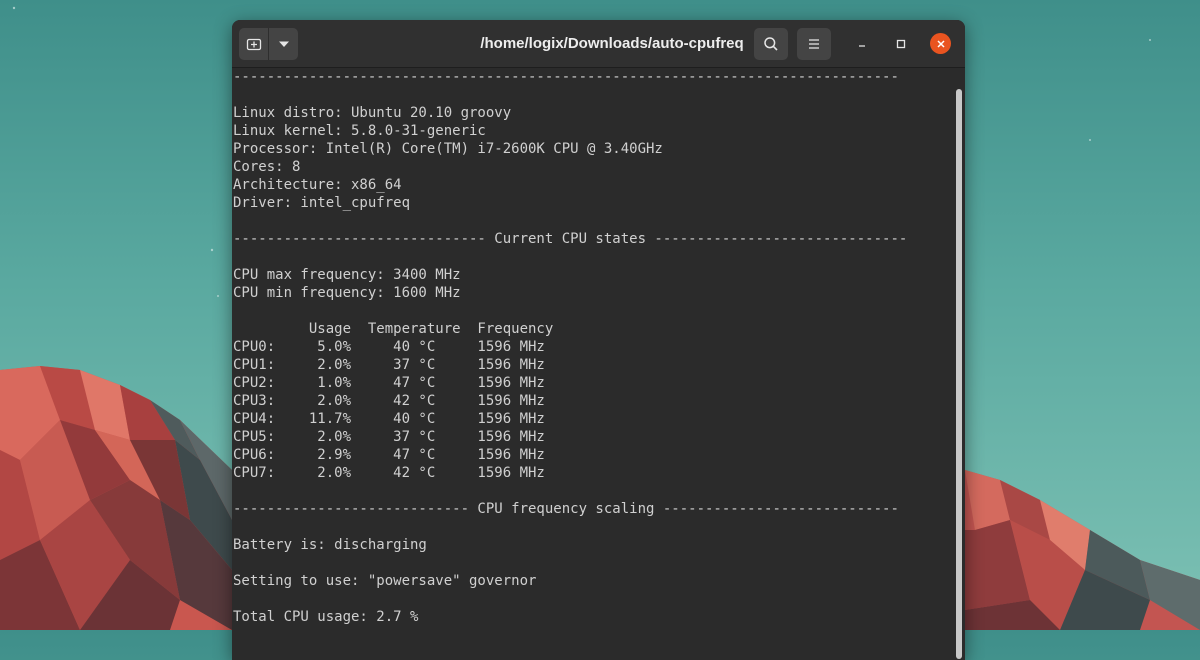 The height and width of the screenshot is (660, 1200). Describe the element at coordinates (372, 113) in the screenshot. I see `terminal-line: Linux distro: Ubuntu 20.10 groovy` at that location.